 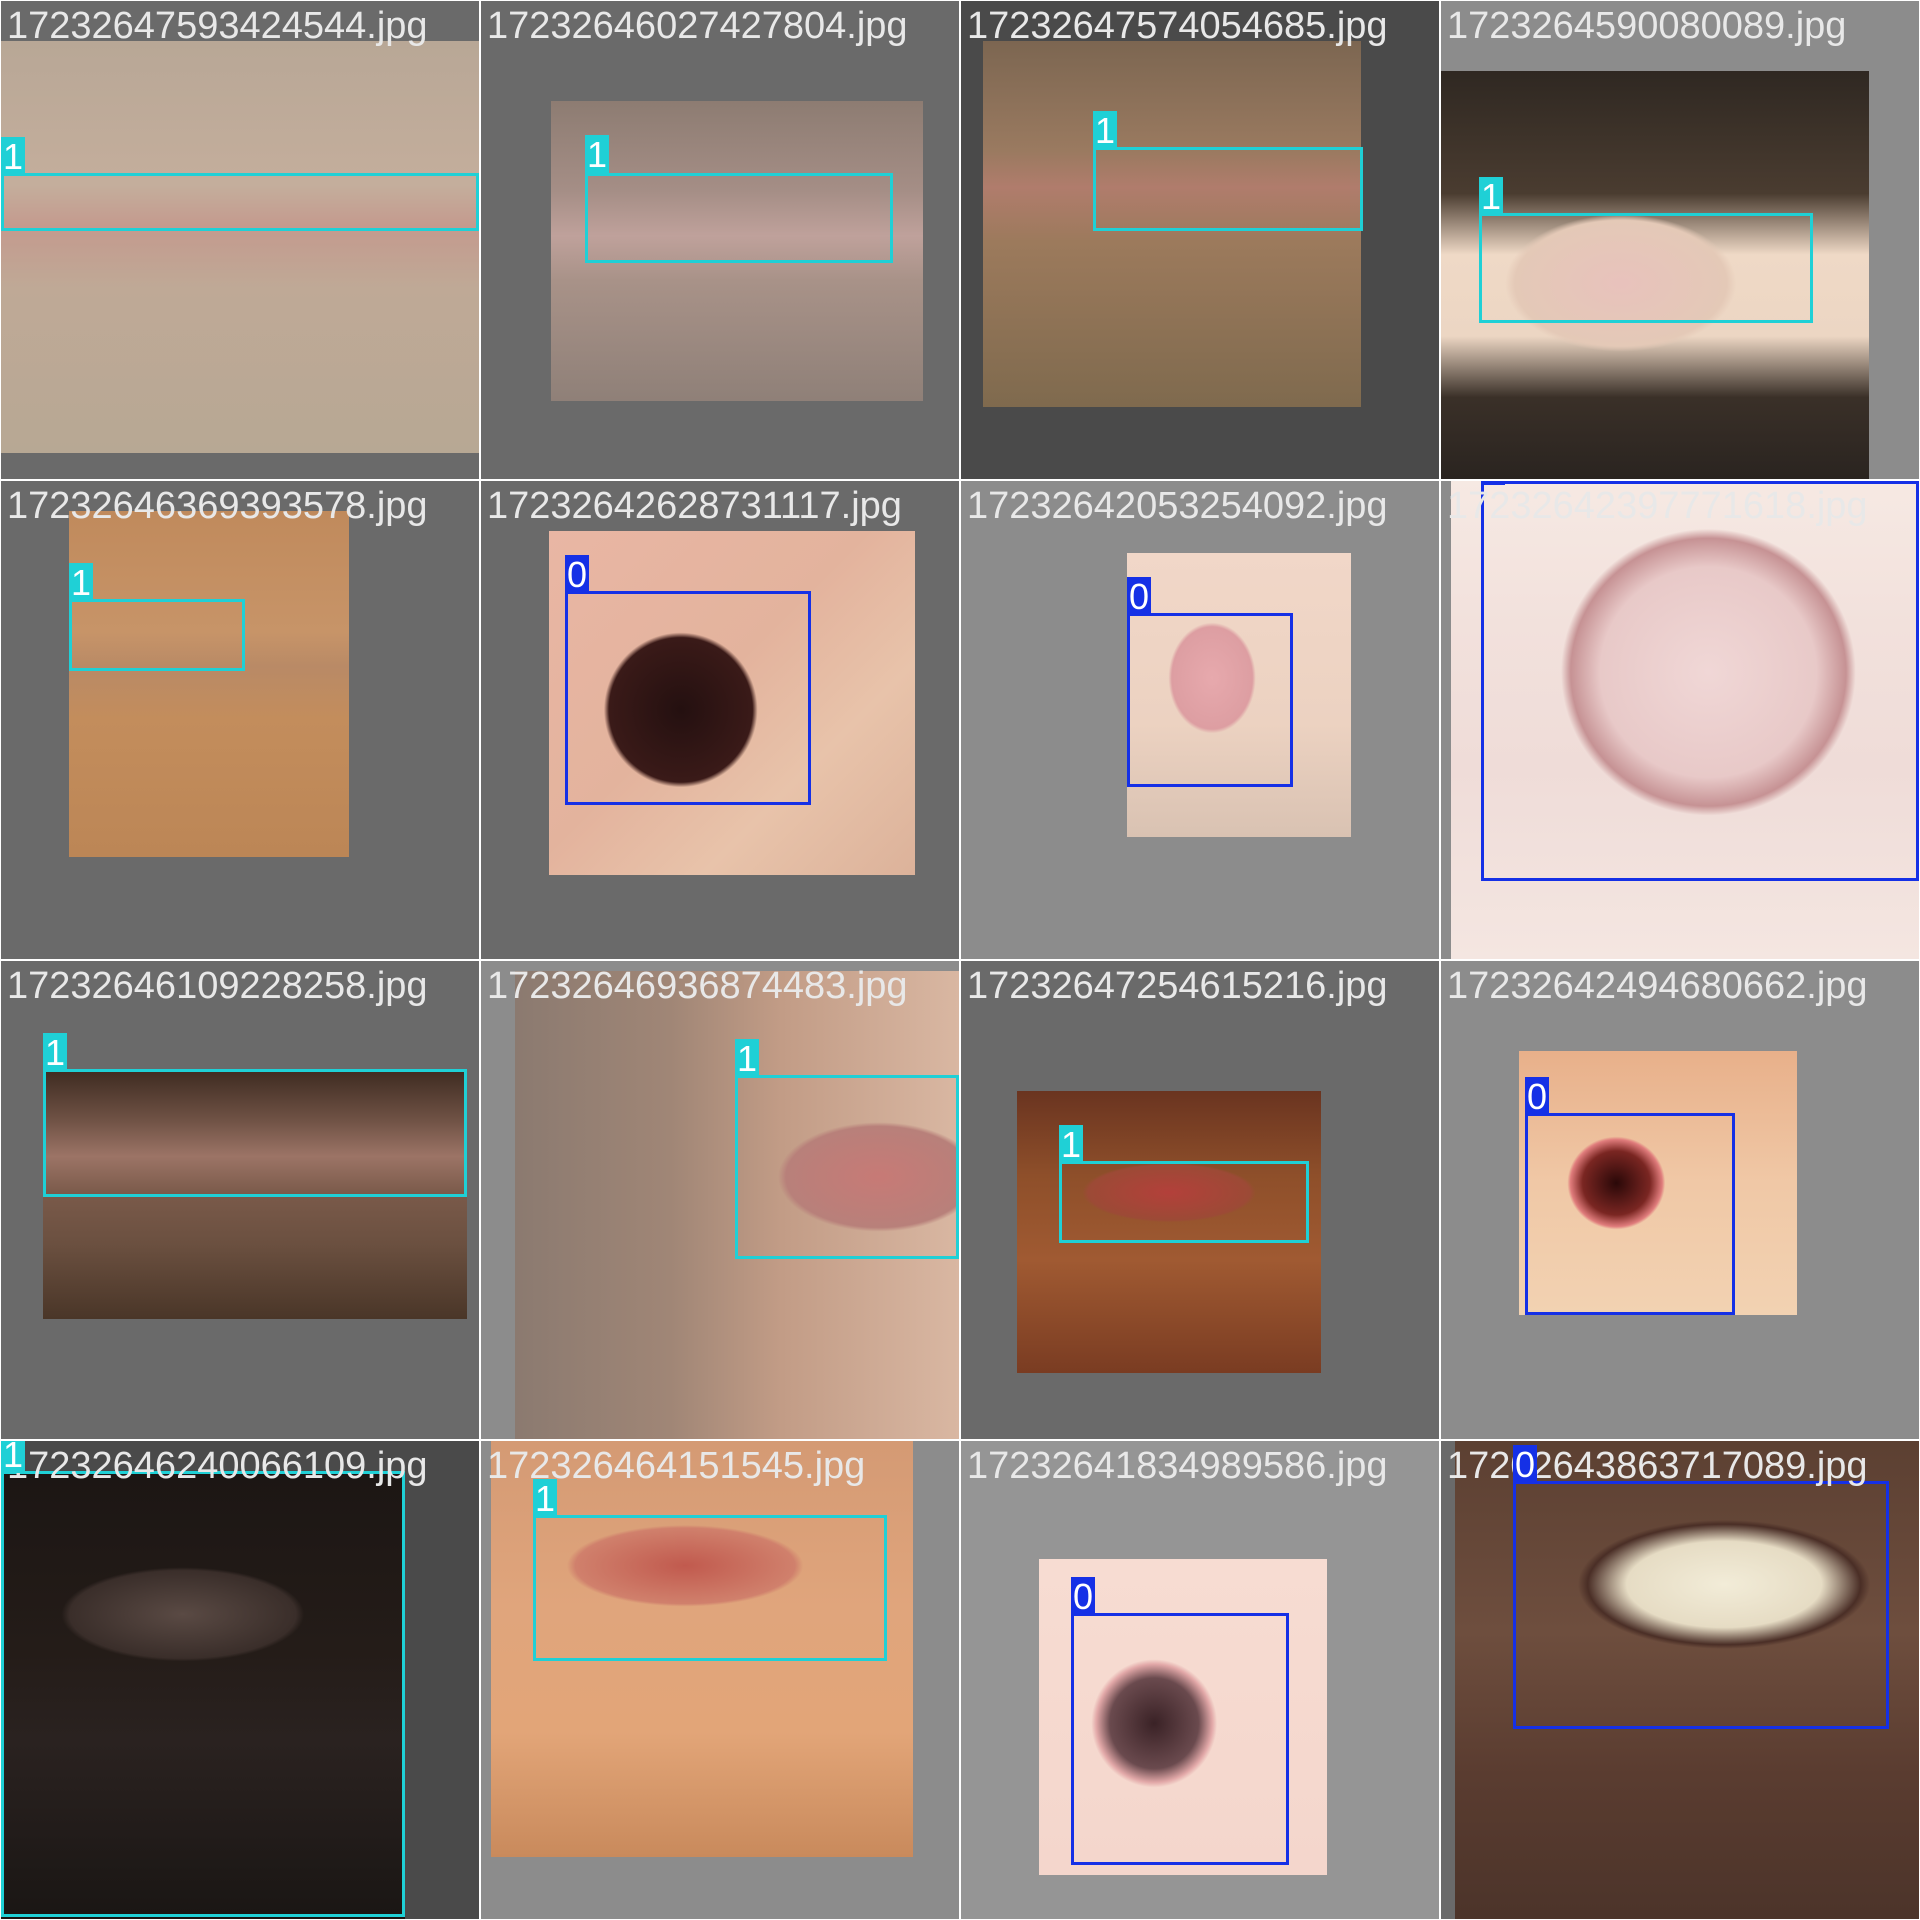 I want to click on mosaic-tile: 17232642397771618.jpg 0, so click(x=1680, y=720).